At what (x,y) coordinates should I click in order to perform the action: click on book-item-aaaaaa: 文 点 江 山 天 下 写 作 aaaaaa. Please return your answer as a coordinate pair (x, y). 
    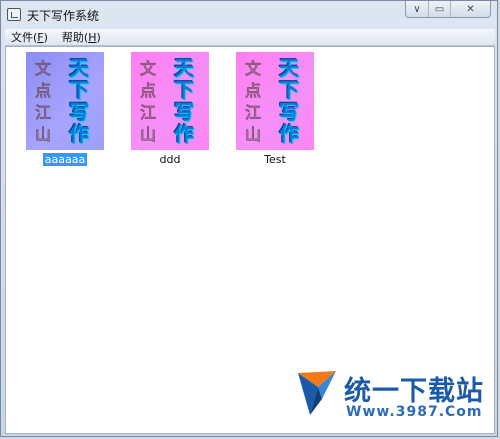
    Looking at the image, I should click on (65, 114).